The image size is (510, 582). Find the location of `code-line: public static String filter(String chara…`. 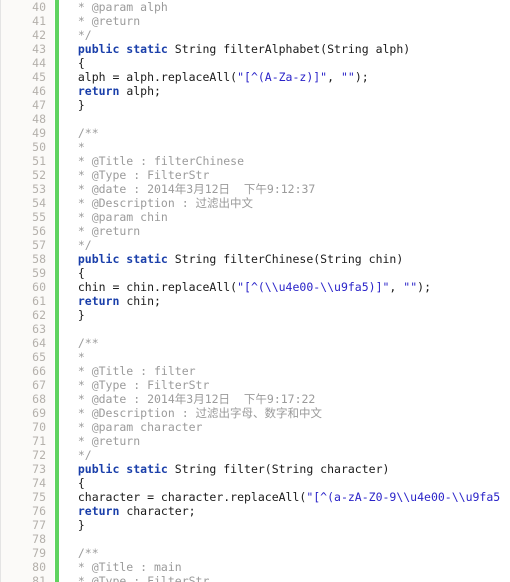

code-line: public static String filter(String chara… is located at coordinates (227, 469).